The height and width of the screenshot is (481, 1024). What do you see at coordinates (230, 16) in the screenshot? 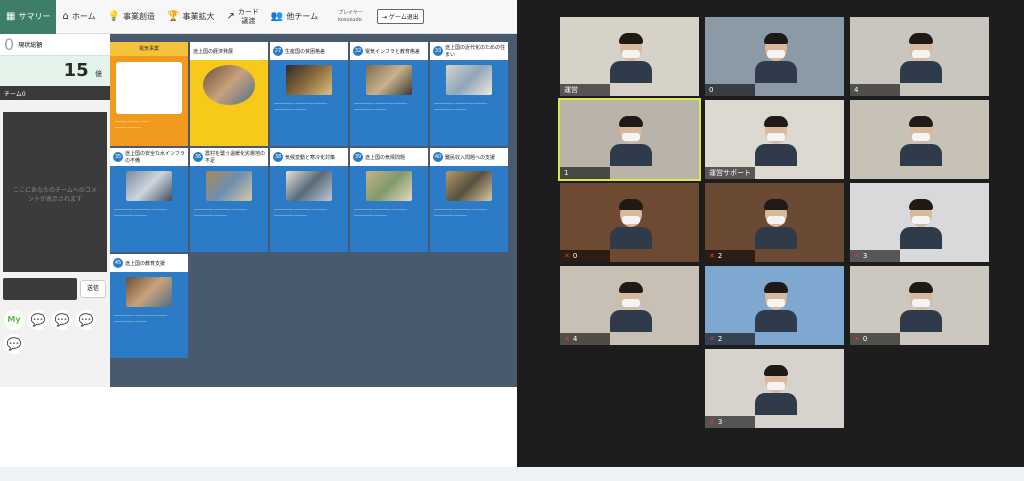
I see `arrow-icon: ↗` at bounding box center [230, 16].